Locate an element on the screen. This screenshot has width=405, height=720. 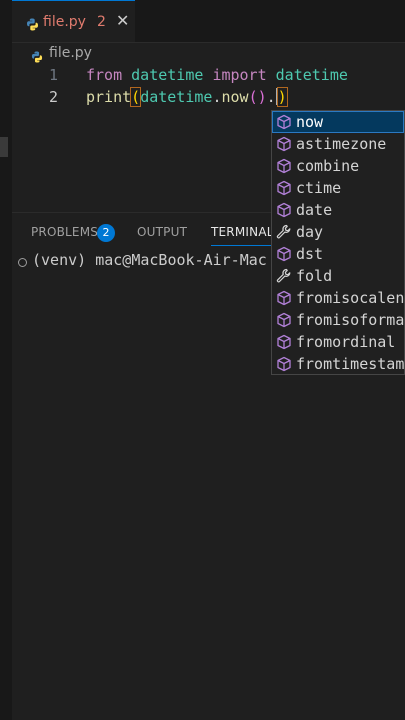
breadcrumb-file: file.py is located at coordinates (70, 53).